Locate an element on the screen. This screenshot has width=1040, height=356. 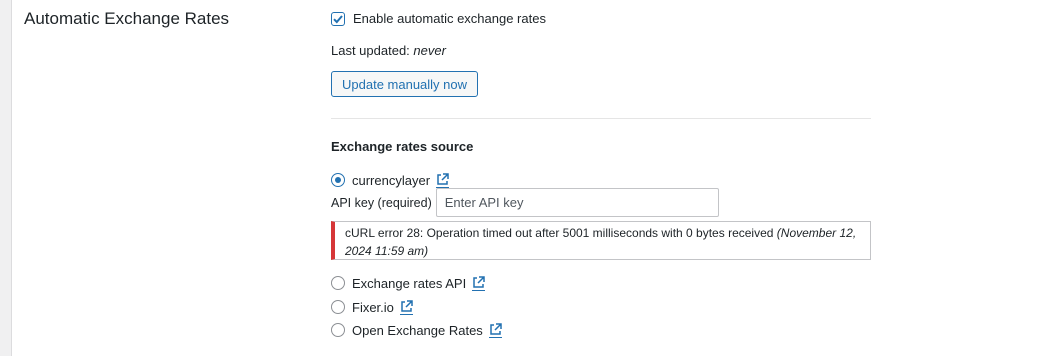
enable-auto-rates-label: Enable automatic exchange rates is located at coordinates (449, 18).